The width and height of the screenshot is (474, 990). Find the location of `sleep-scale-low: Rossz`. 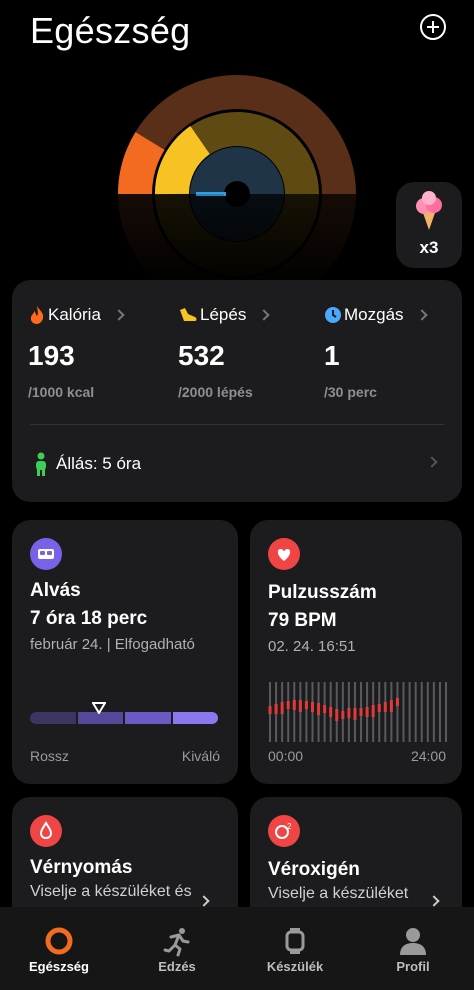

sleep-scale-low: Rossz is located at coordinates (49, 756).